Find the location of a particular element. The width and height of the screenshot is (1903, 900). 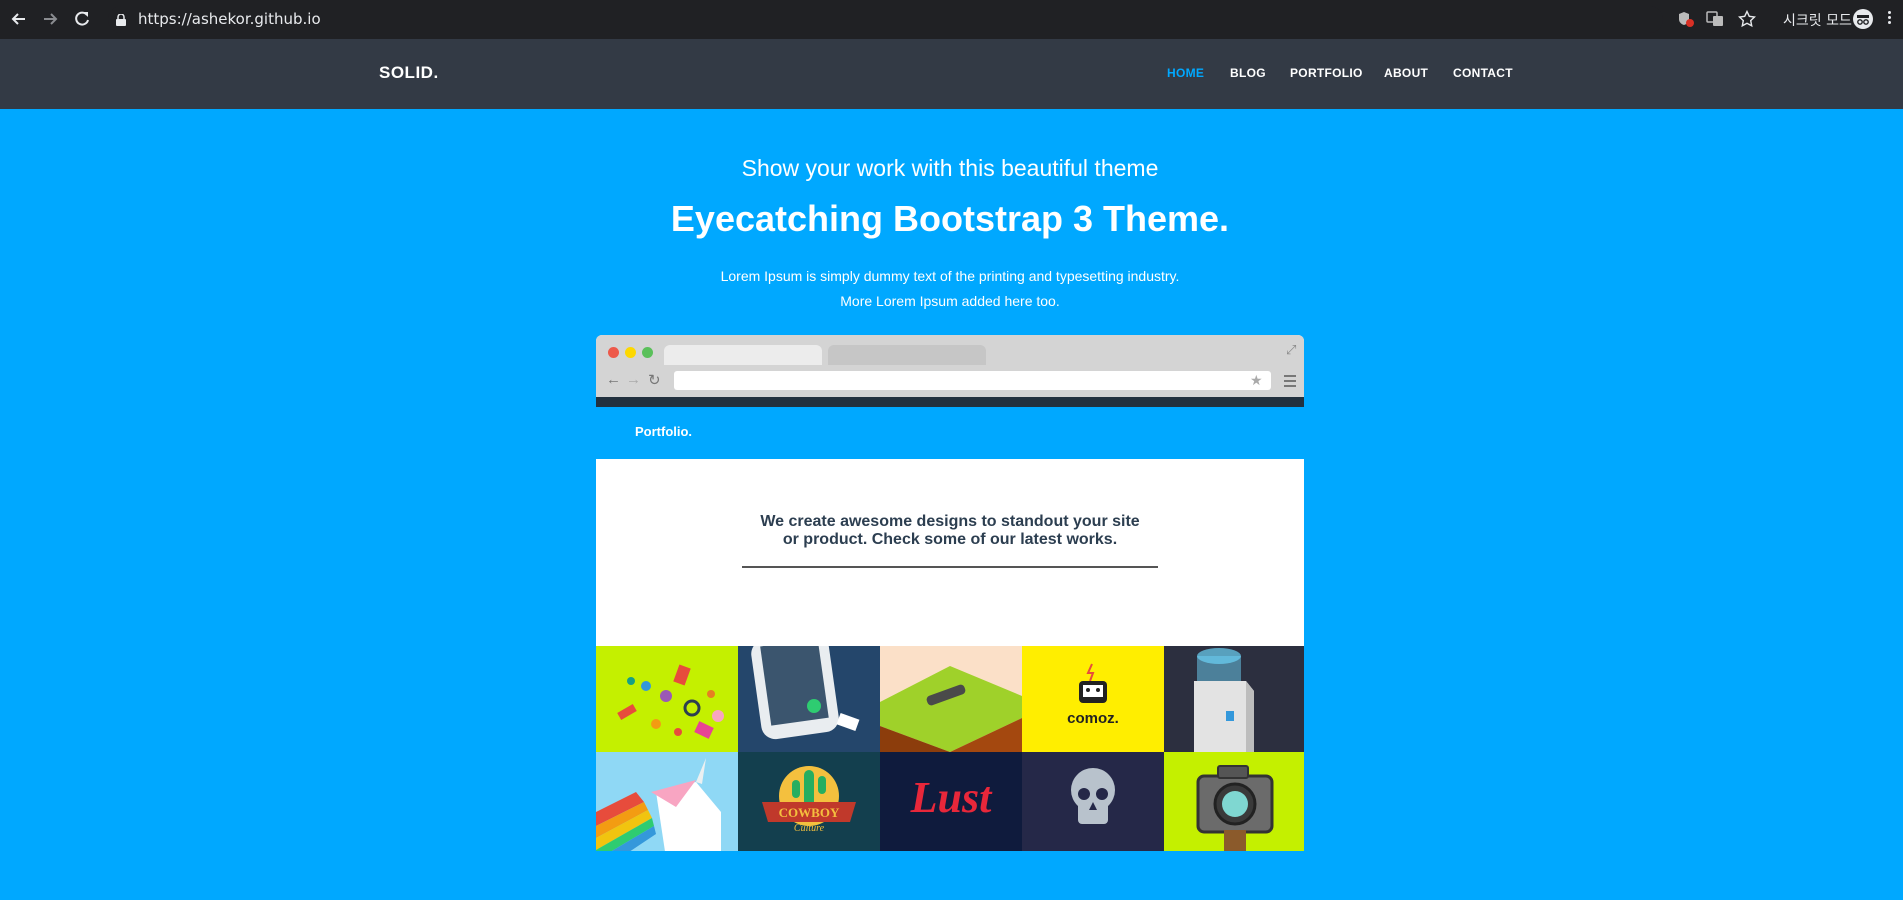

skull-tile is located at coordinates (1093, 801).